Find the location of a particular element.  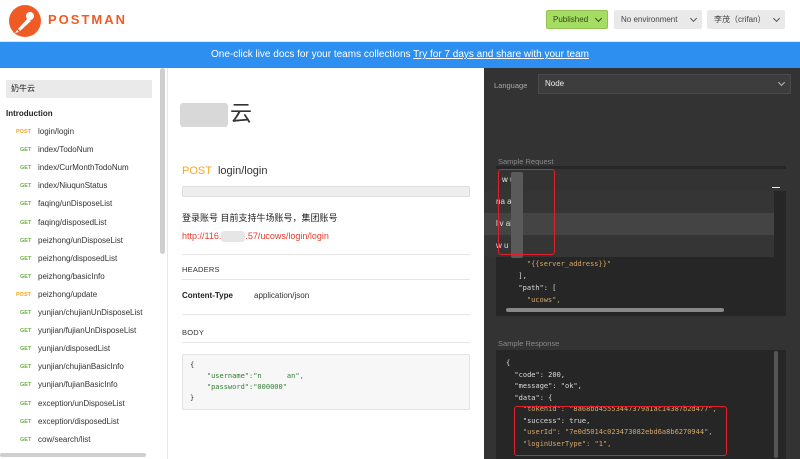

request-label: index/NiuqunStatus is located at coordinates (73, 186).